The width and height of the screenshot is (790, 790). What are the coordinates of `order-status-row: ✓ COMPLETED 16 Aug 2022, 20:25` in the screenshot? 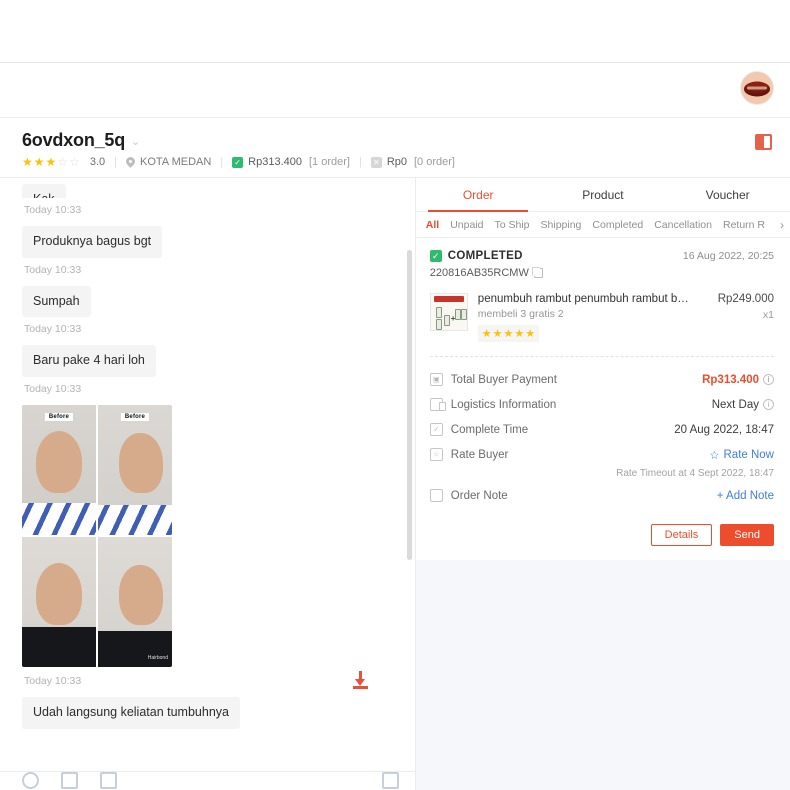 It's located at (601, 256).